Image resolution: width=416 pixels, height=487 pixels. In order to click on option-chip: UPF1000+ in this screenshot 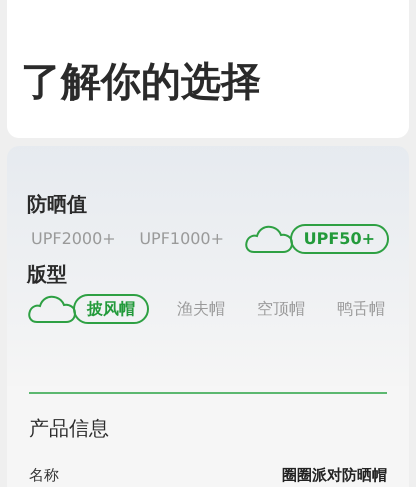, I will do `click(181, 239)`.